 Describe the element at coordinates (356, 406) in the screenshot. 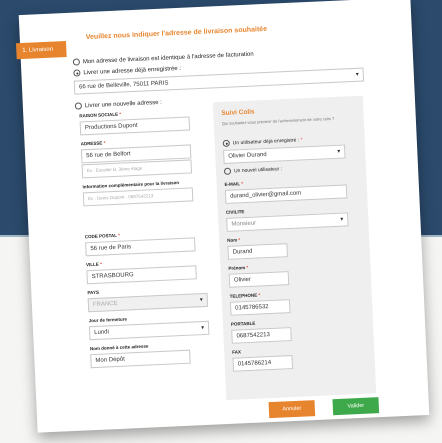

I see `validate-button: Valider` at that location.